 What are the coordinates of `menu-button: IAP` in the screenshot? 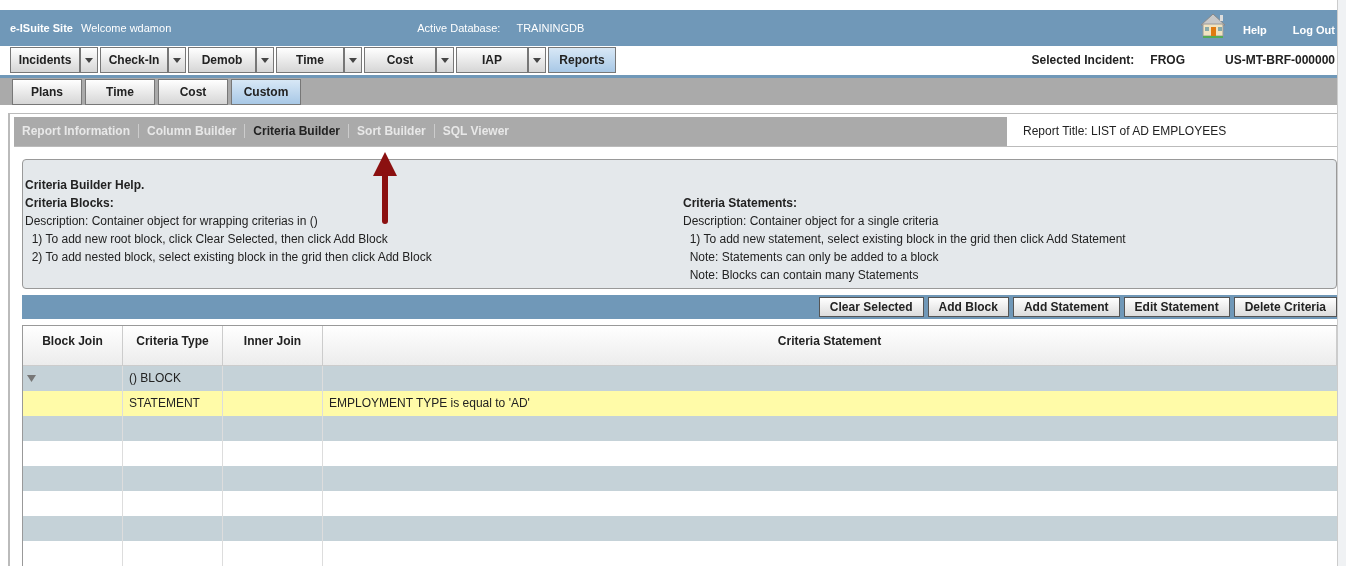 It's located at (492, 60).